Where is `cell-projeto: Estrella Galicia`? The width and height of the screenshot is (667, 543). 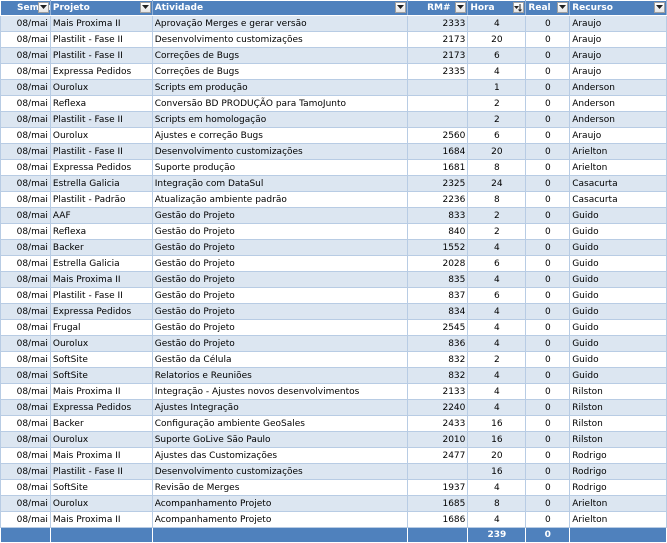 cell-projeto: Estrella Galicia is located at coordinates (101, 263).